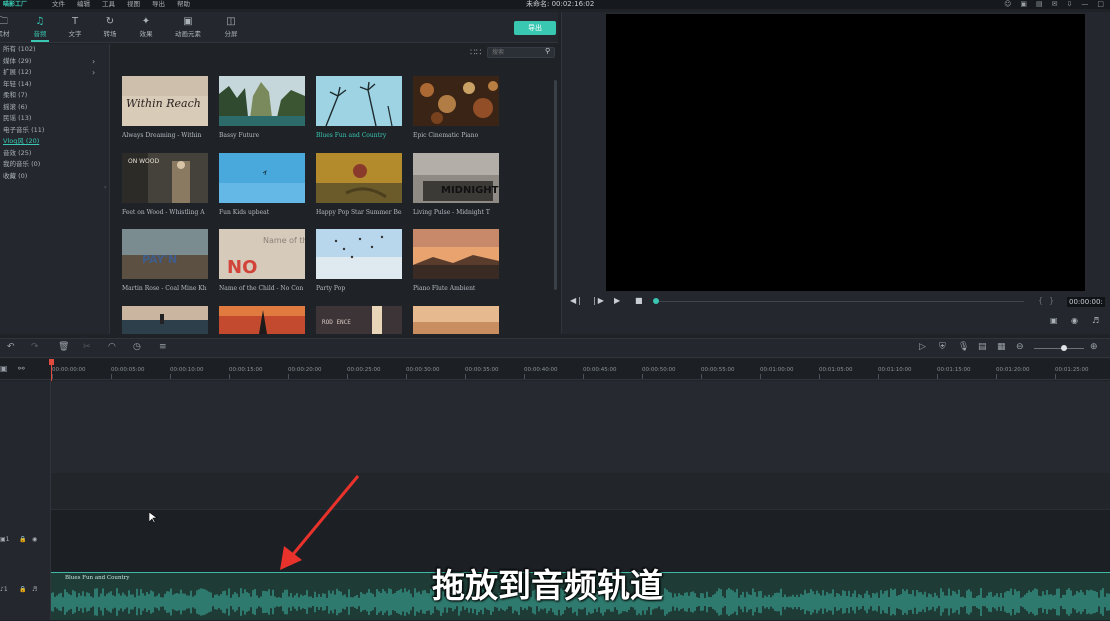 The image size is (1110, 621). I want to click on scrubber-handle, so click(656, 301).